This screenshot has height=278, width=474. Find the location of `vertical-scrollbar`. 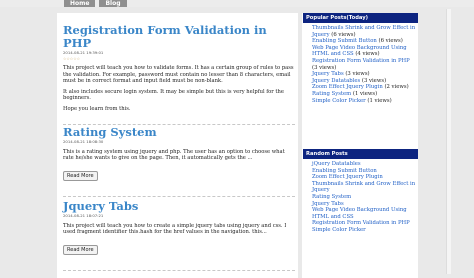

vertical-scrollbar is located at coordinates (448, 141).